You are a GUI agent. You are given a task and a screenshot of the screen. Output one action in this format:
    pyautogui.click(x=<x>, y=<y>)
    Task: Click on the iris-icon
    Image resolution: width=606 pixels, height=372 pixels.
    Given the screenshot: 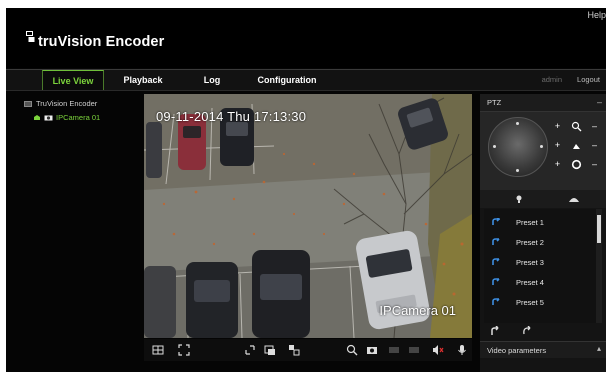 What is the action you would take?
    pyautogui.click(x=576, y=164)
    